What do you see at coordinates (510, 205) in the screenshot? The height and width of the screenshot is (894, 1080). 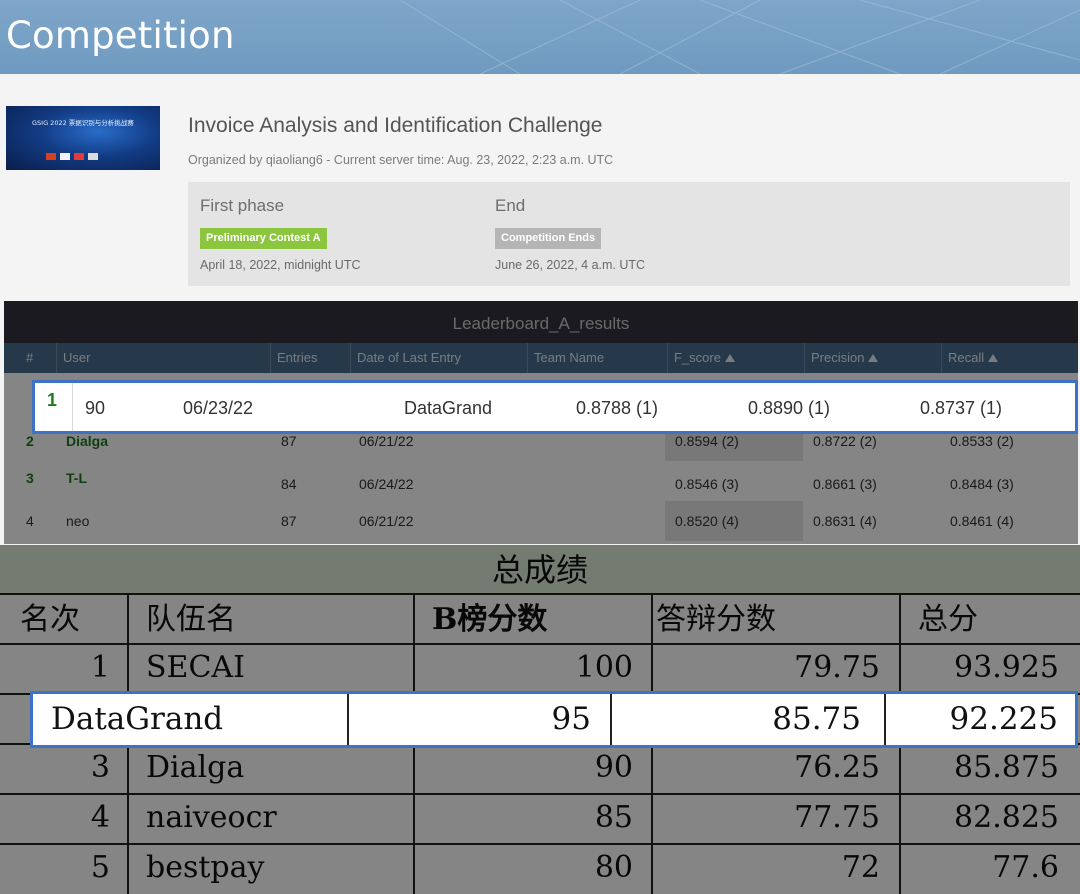 I see `phase-name: End` at bounding box center [510, 205].